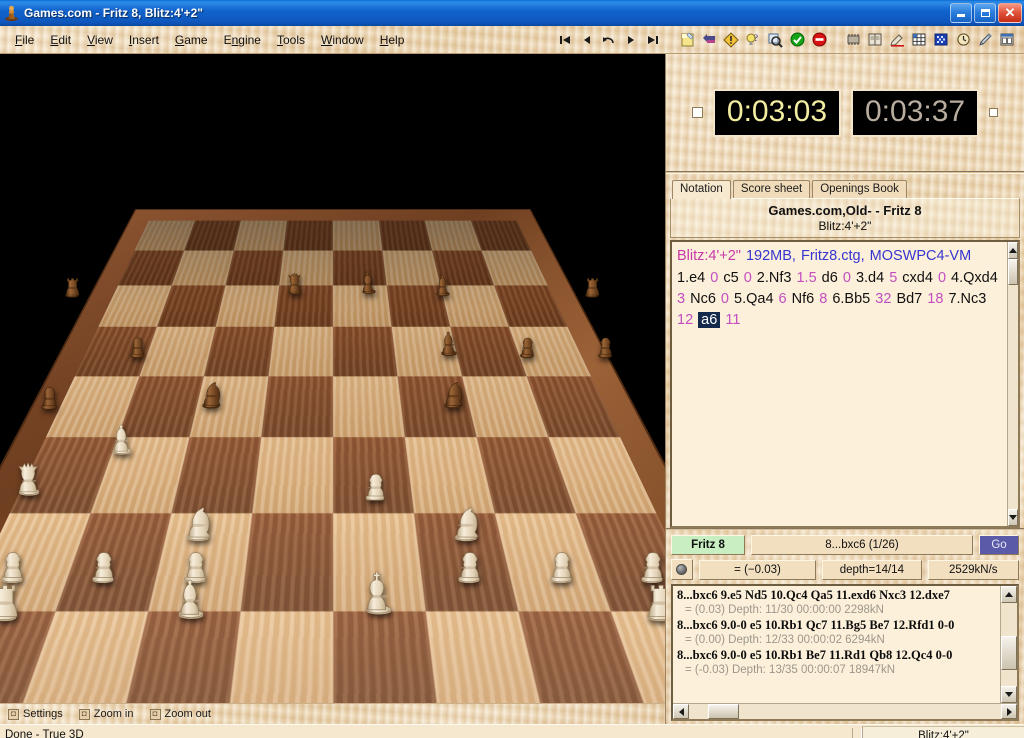  I want to click on maximize-button, so click(985, 12).